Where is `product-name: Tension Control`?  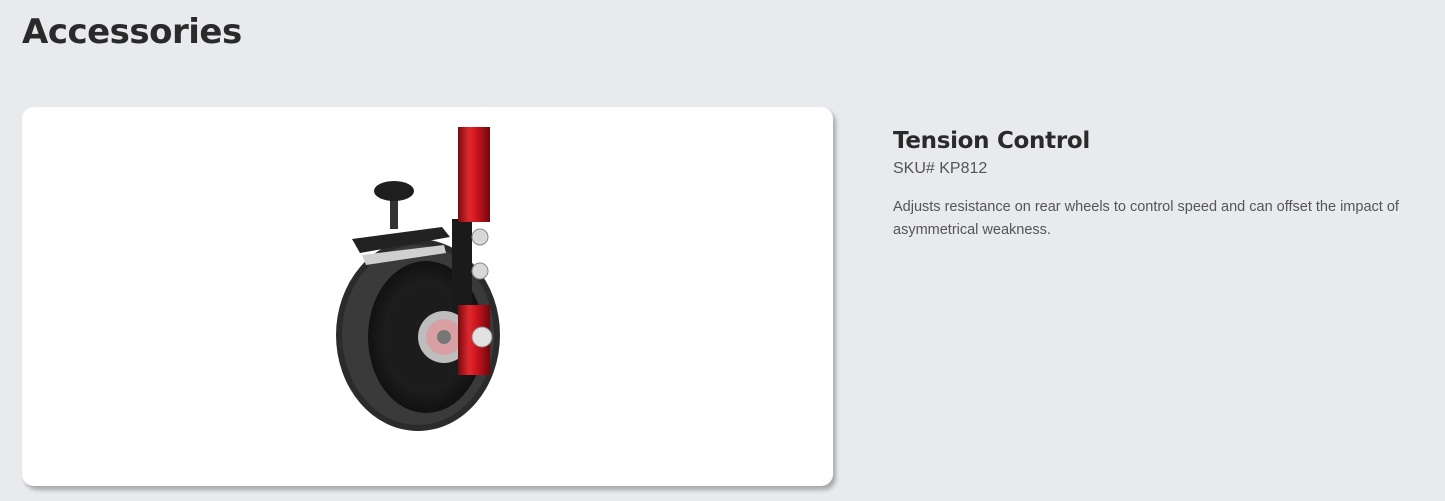
product-name: Tension Control is located at coordinates (991, 141).